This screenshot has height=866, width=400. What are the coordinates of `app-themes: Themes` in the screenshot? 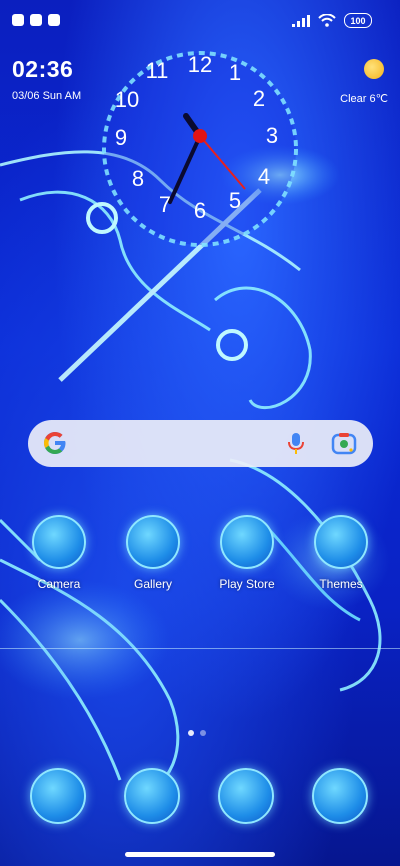 It's located at (341, 553).